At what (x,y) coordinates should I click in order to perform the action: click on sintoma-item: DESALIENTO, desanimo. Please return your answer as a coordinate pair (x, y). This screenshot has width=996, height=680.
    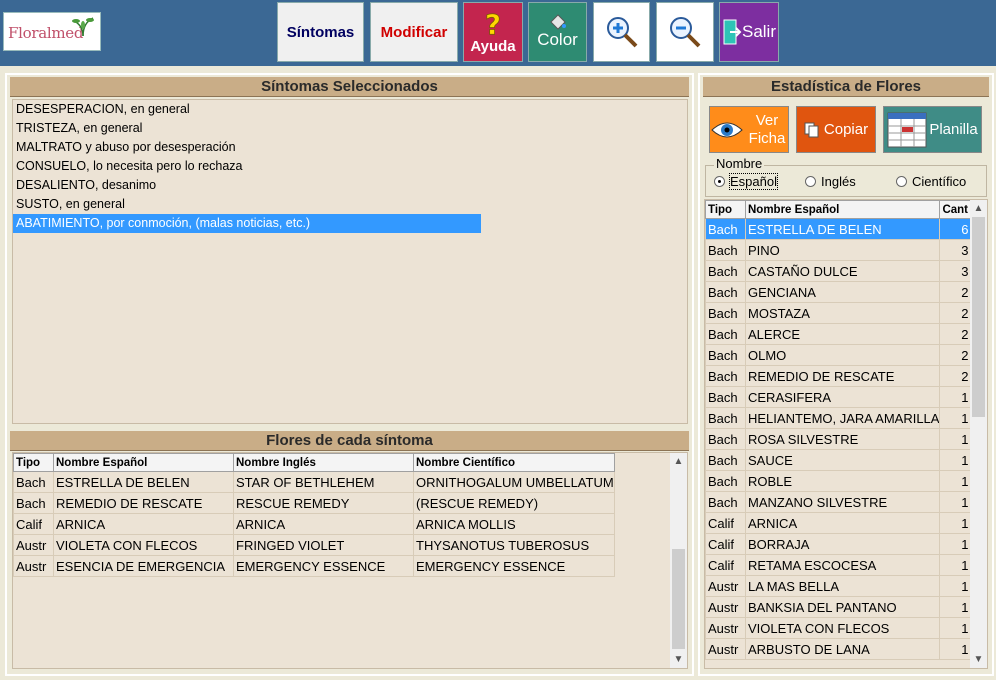
    Looking at the image, I should click on (247, 185).